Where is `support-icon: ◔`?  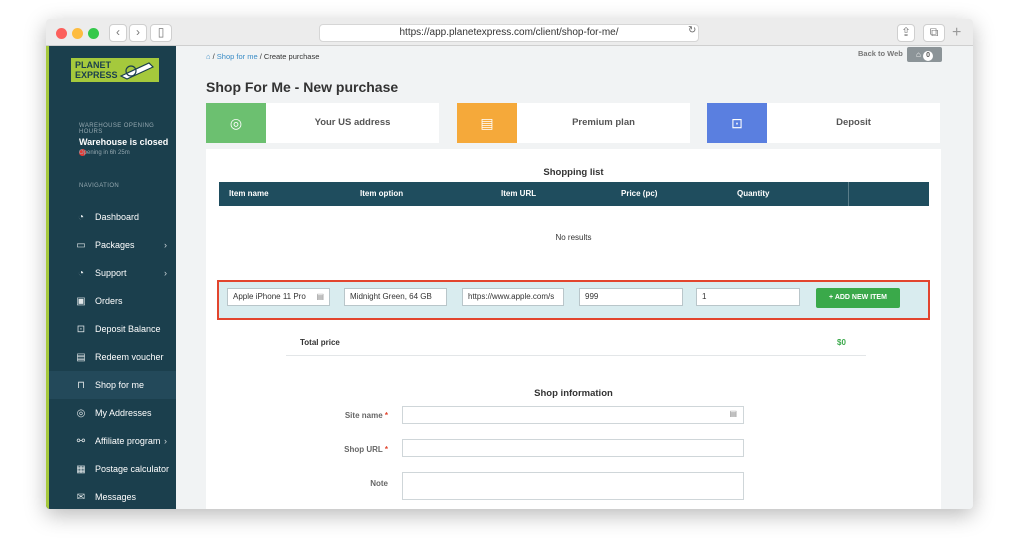
support-icon: ◔ is located at coordinates (81, 273).